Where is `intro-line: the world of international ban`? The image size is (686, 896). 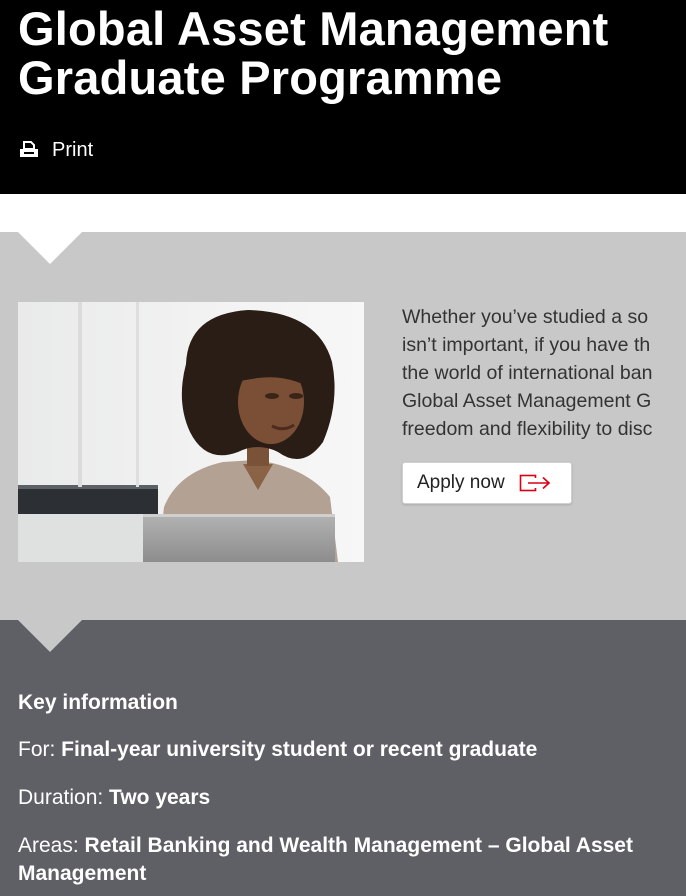
intro-line: the world of international ban is located at coordinates (527, 373).